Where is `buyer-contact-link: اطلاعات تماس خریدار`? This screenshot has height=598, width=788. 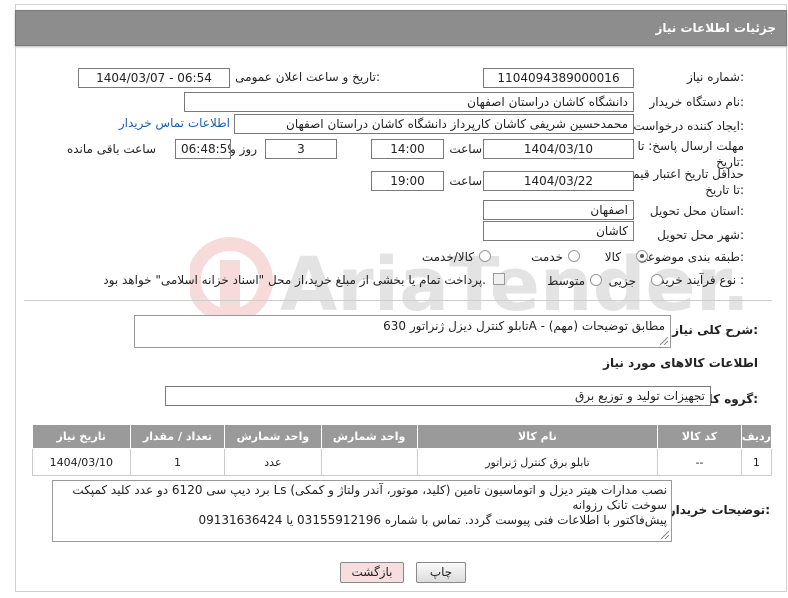
buyer-contact-link: اطلاعات تماس خریدار is located at coordinates (174, 123).